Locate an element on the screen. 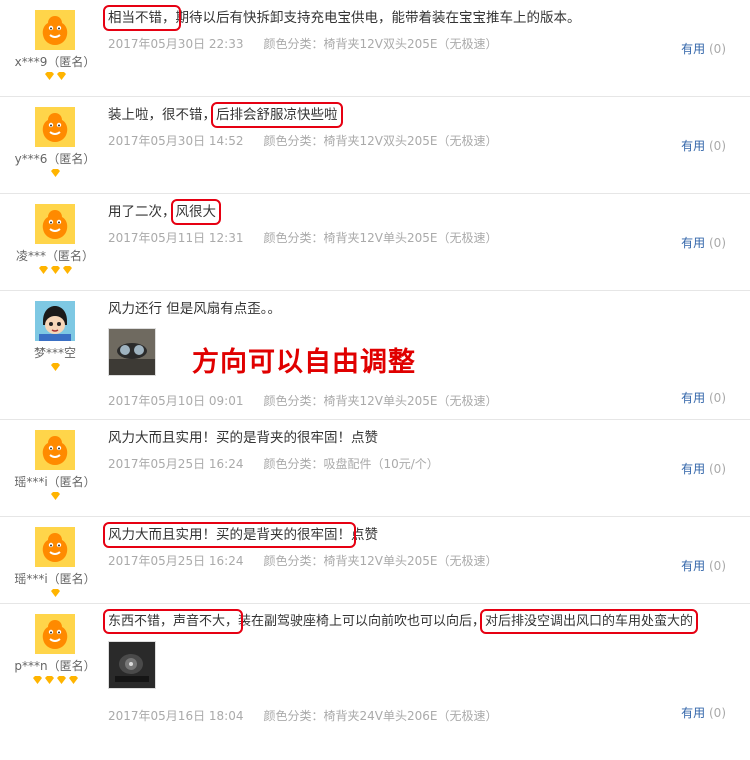 This screenshot has width=750, height=760. review-meta: 2017年05月25日 16:24 颜色分类：吸盘配件（10元/个） is located at coordinates (419, 463).